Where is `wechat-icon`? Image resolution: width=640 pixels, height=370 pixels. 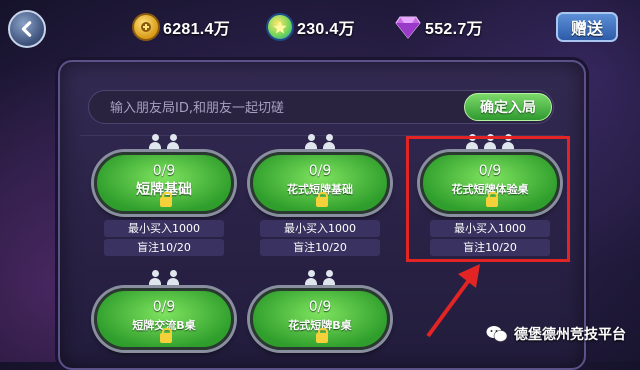 wechat-icon is located at coordinates (497, 334).